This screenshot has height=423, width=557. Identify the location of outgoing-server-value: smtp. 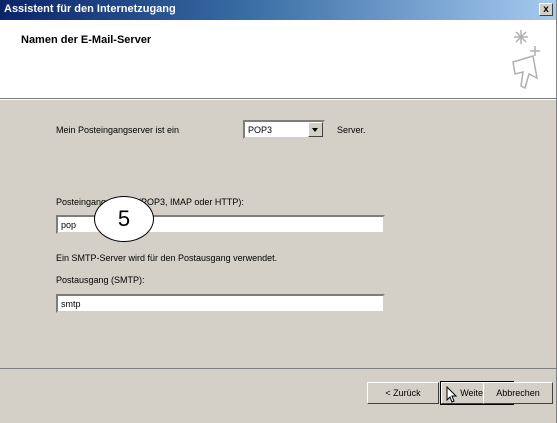
(71, 304).